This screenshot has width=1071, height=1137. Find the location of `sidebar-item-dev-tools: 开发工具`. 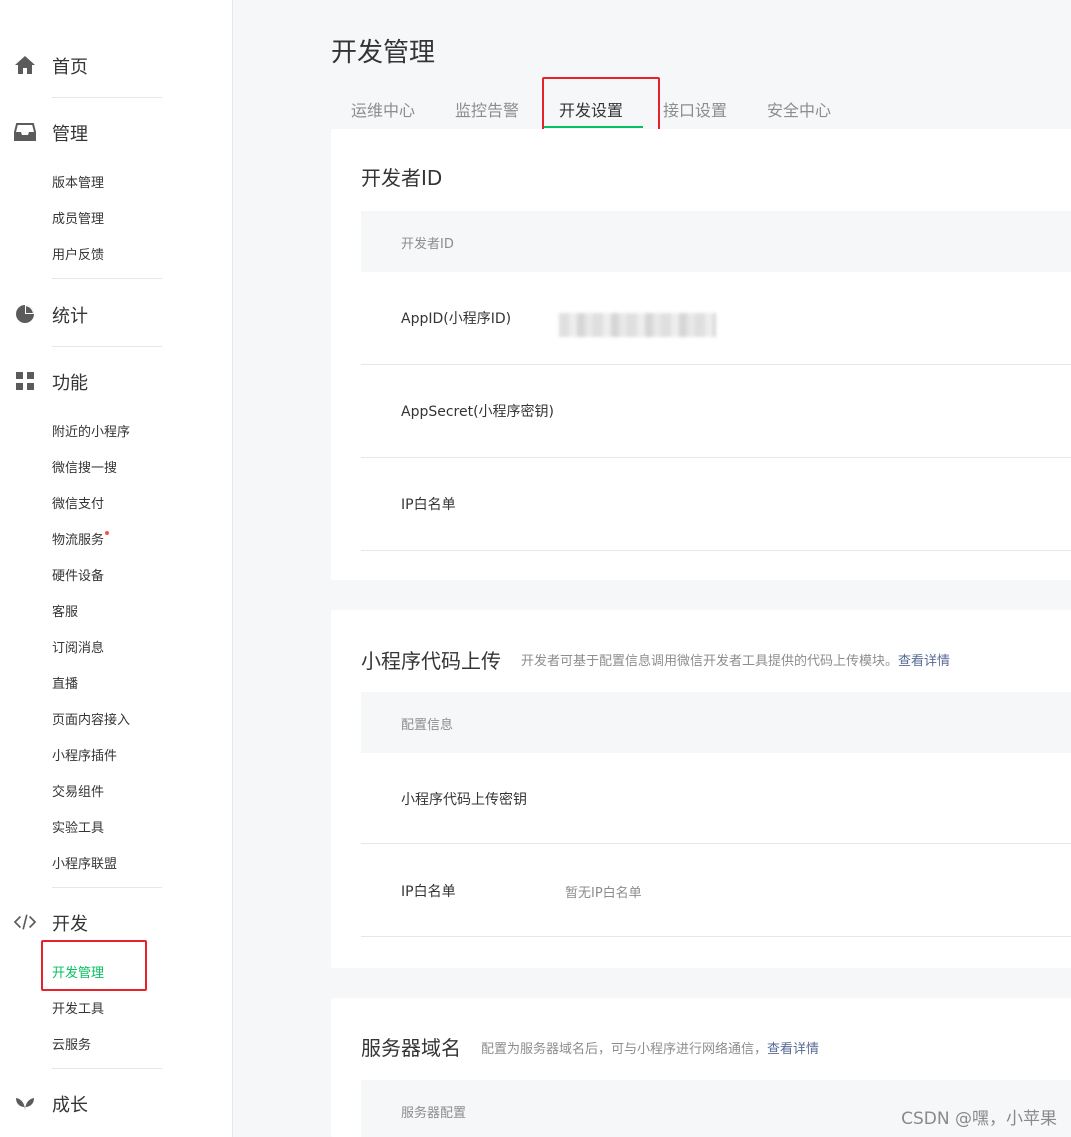

sidebar-item-dev-tools: 开发工具 is located at coordinates (78, 1007).